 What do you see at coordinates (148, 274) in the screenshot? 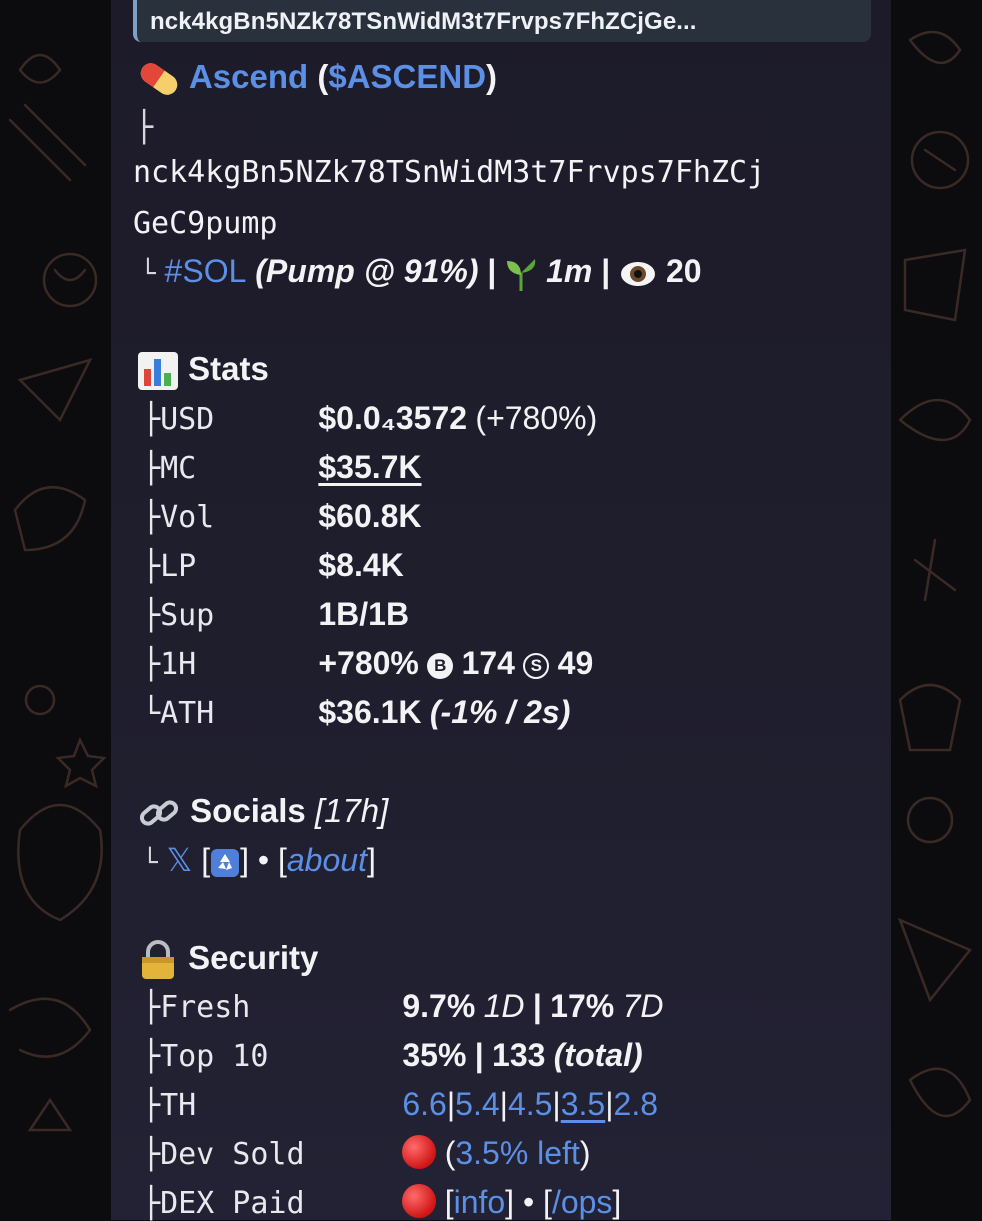
I see `tree-end: └` at bounding box center [148, 274].